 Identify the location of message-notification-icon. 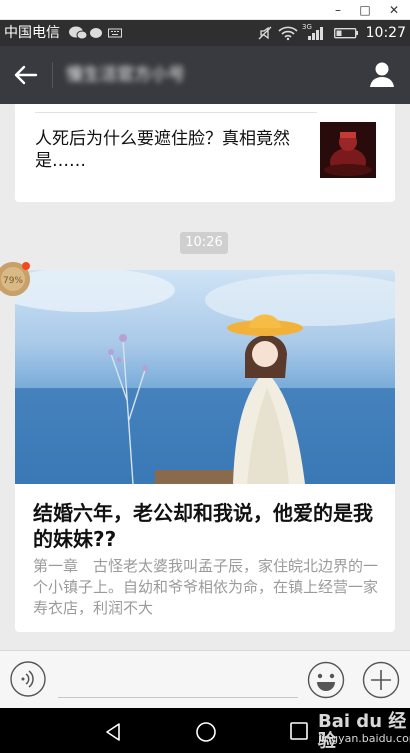
(96, 33).